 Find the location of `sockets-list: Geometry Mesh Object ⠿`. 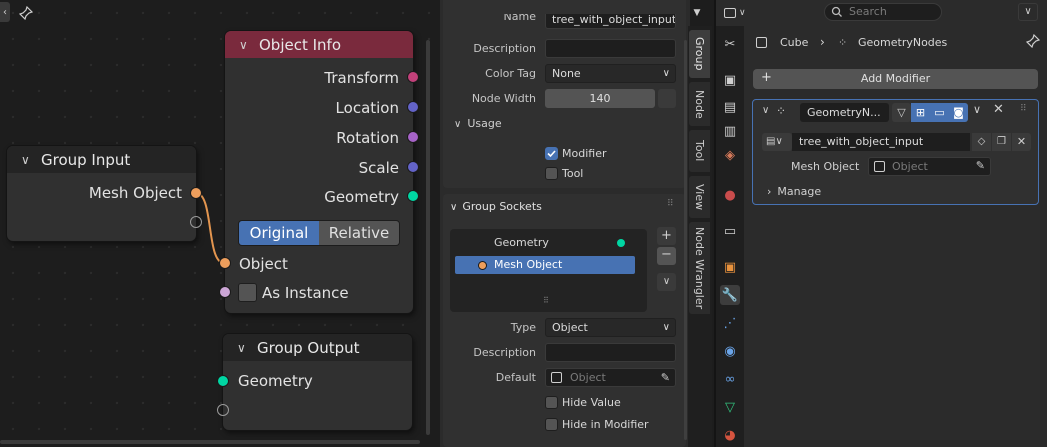

sockets-list: Geometry Mesh Object ⠿ is located at coordinates (548, 270).